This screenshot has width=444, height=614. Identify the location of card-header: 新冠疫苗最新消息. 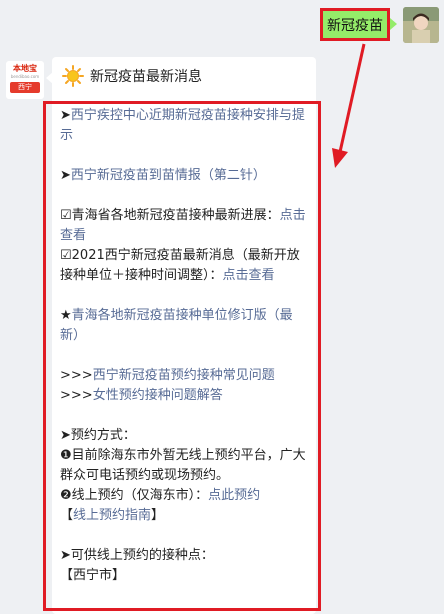
(132, 76).